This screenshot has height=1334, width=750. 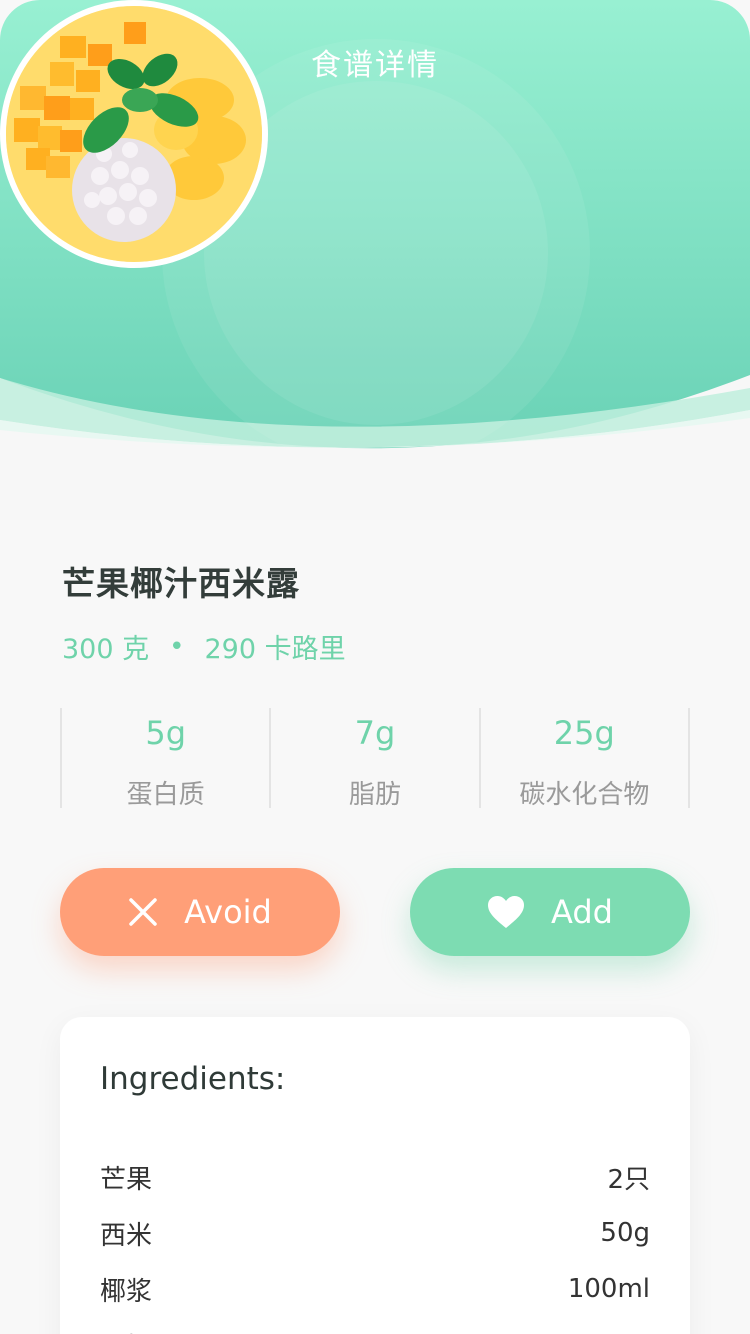 What do you see at coordinates (374, 795) in the screenshot?
I see `nutrient-label: 脂肪` at bounding box center [374, 795].